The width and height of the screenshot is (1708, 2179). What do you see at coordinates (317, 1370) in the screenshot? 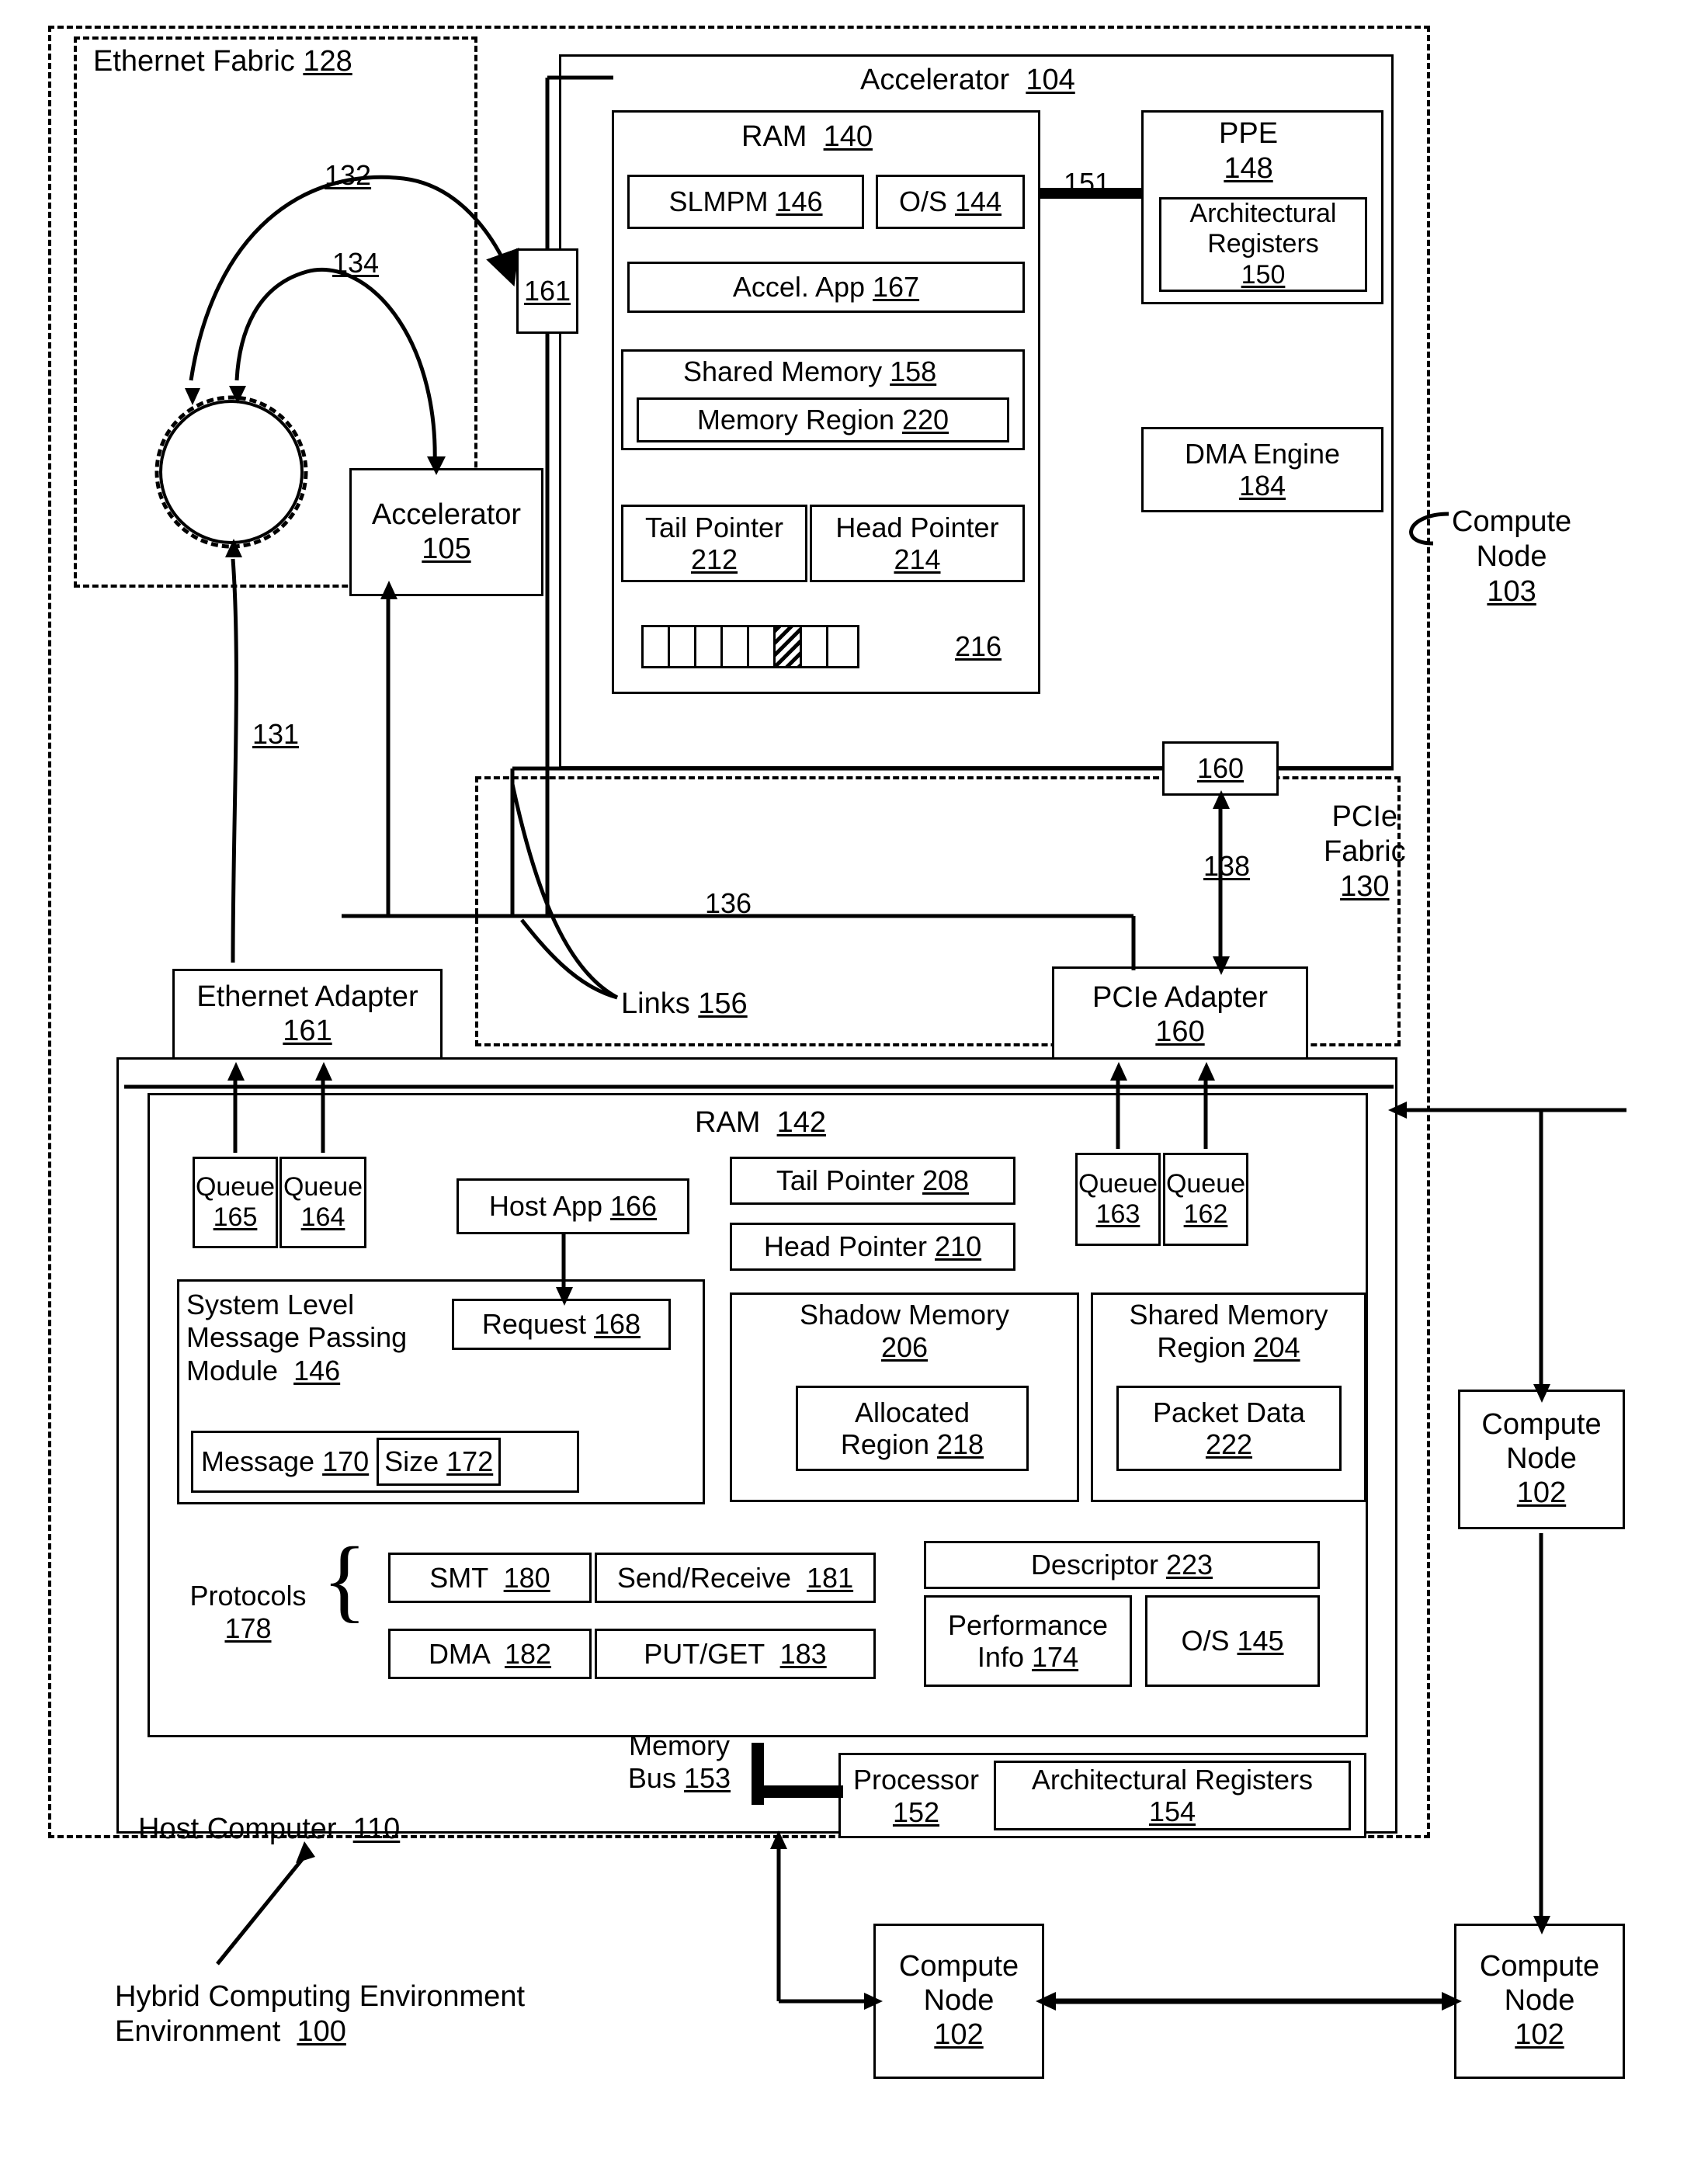
I see `slmpm-146-host-ref: 146` at bounding box center [317, 1370].